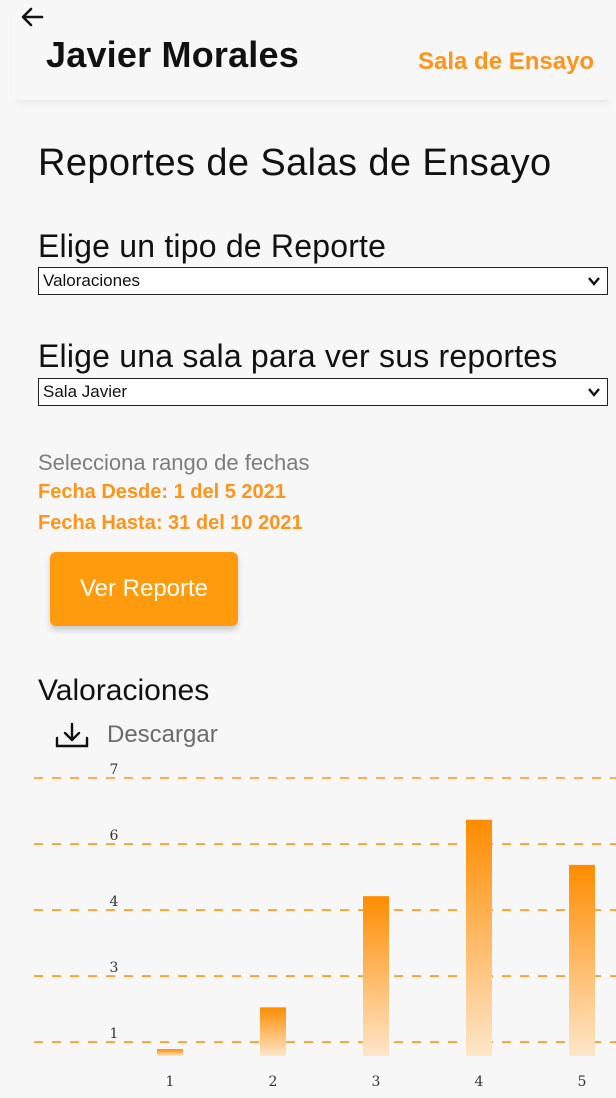 The width and height of the screenshot is (616, 1098). I want to click on y-tick-label: 6, so click(114, 836).